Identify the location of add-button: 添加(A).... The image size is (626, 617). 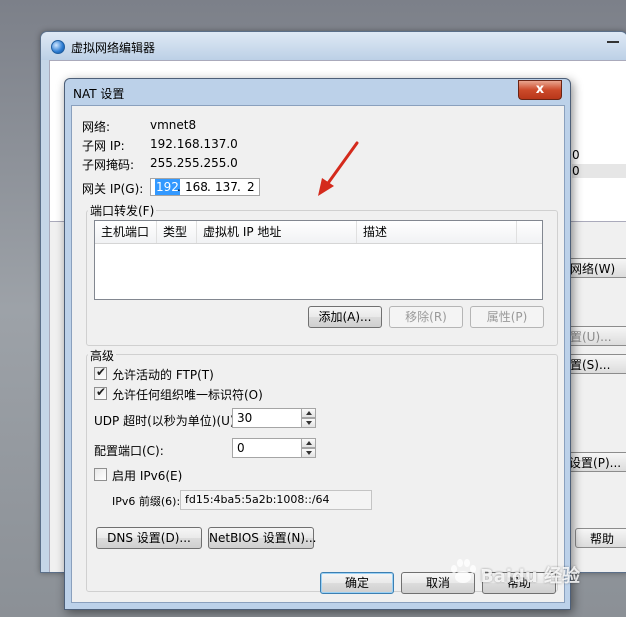
(345, 317).